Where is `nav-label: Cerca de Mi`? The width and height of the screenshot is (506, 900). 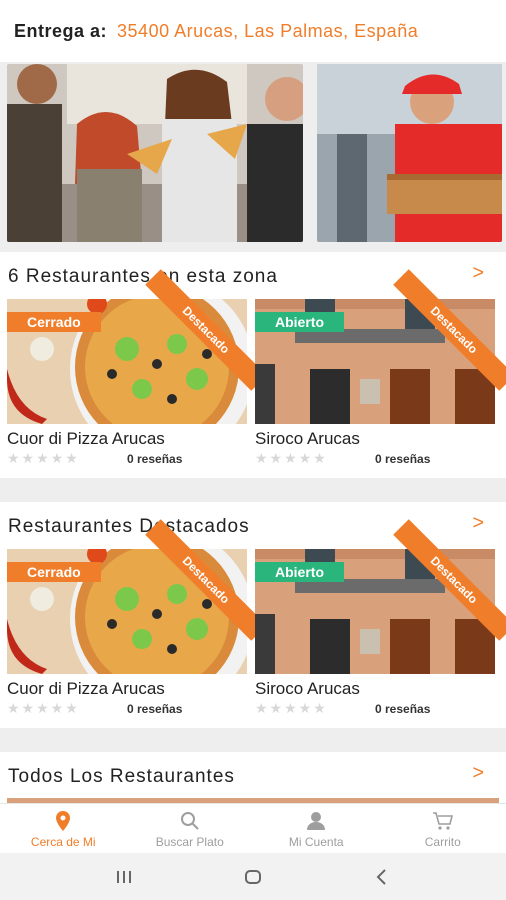 nav-label: Cerca de Mi is located at coordinates (63, 841).